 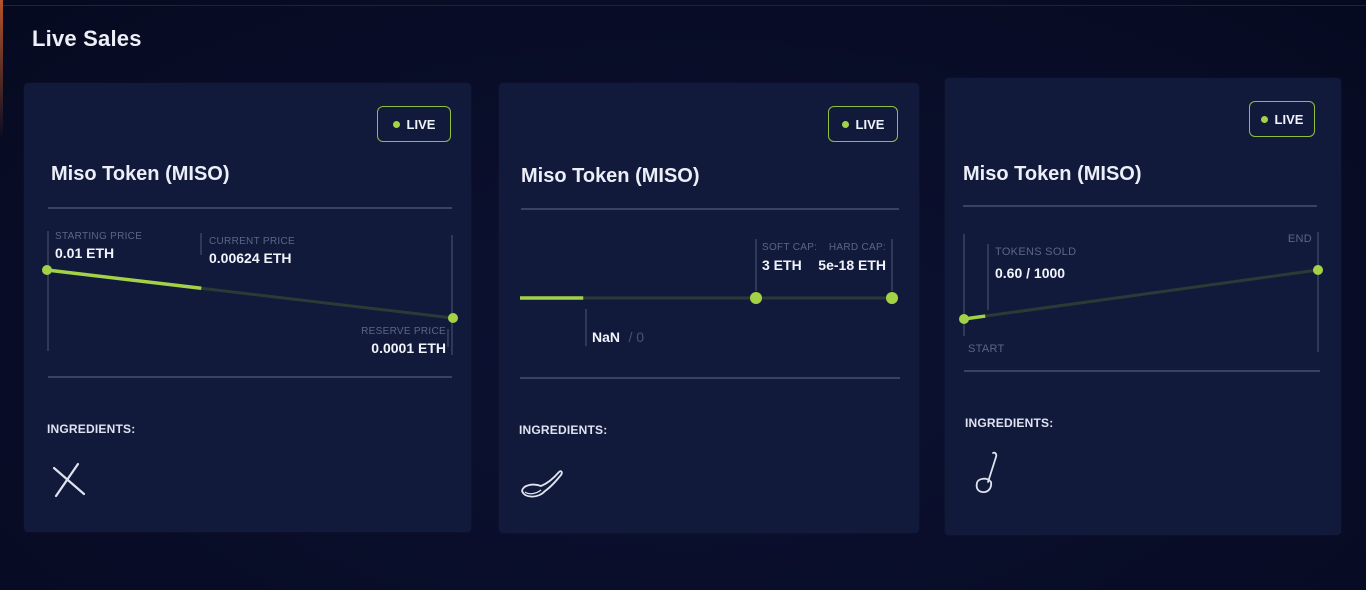 What do you see at coordinates (84, 253) in the screenshot?
I see `starting-price-value: 0.01 ETH` at bounding box center [84, 253].